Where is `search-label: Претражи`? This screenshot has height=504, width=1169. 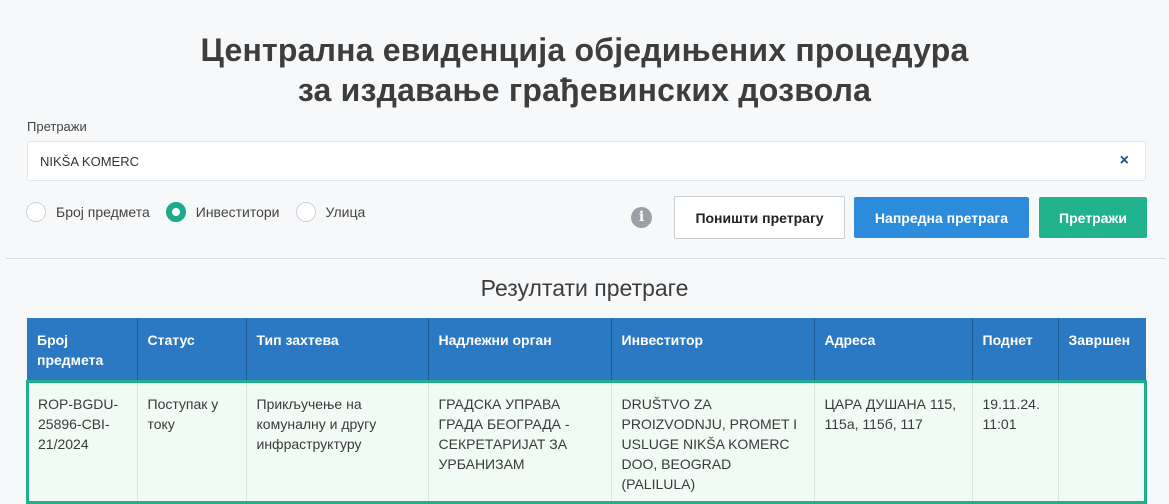
search-label: Претражи is located at coordinates (57, 126).